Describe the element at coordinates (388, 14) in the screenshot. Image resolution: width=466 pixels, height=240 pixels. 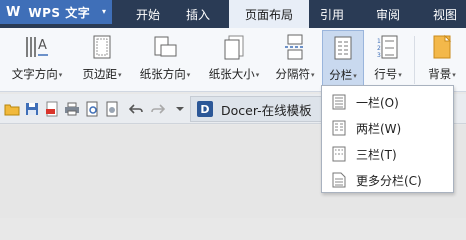
I see `tab-review: 审阅` at that location.